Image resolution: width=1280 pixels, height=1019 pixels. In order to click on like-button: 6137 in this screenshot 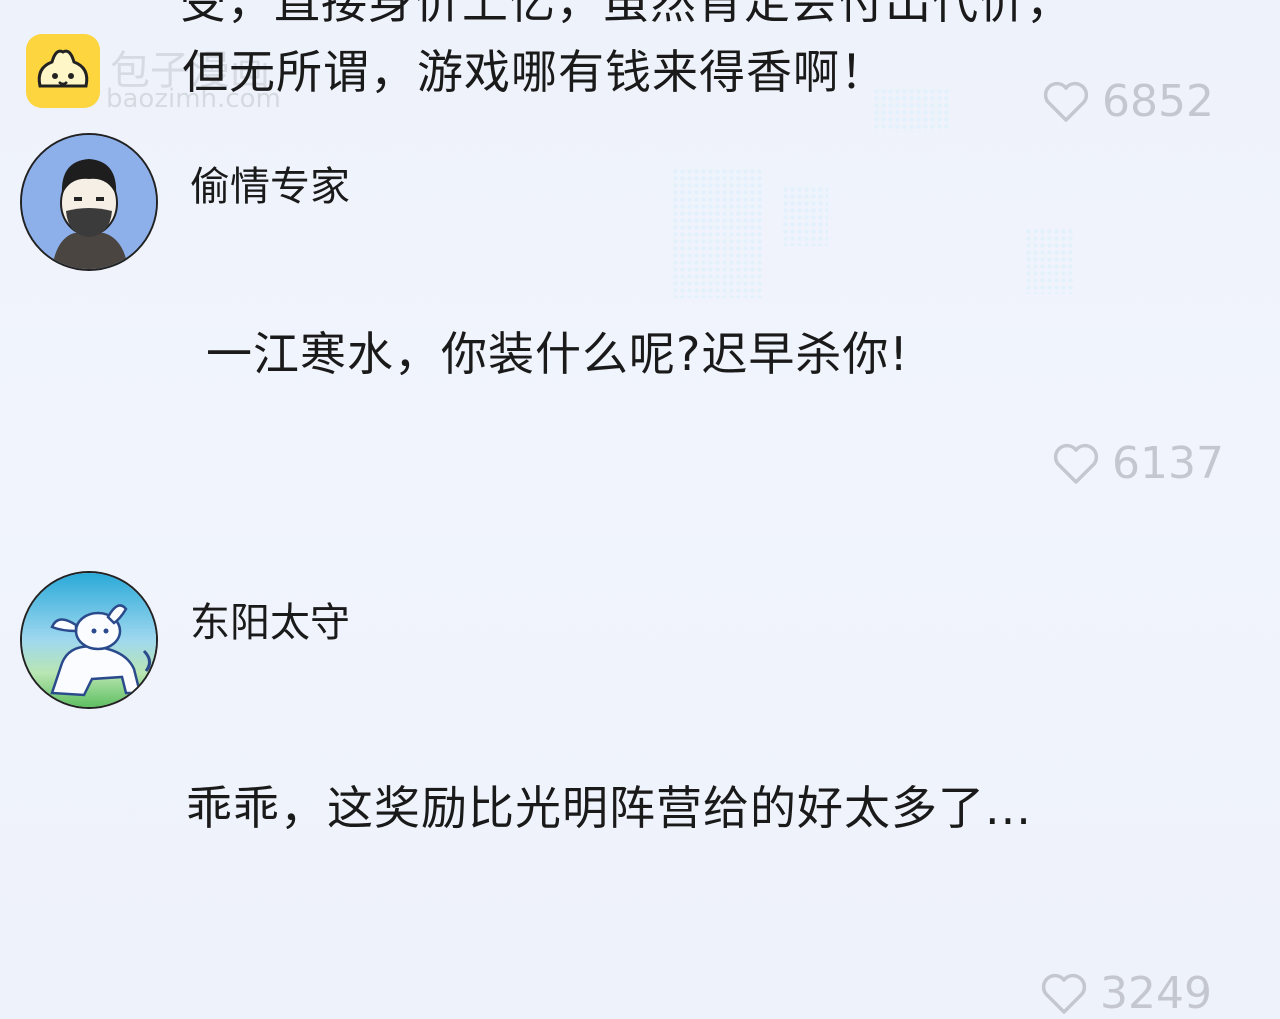, I will do `click(1138, 463)`.